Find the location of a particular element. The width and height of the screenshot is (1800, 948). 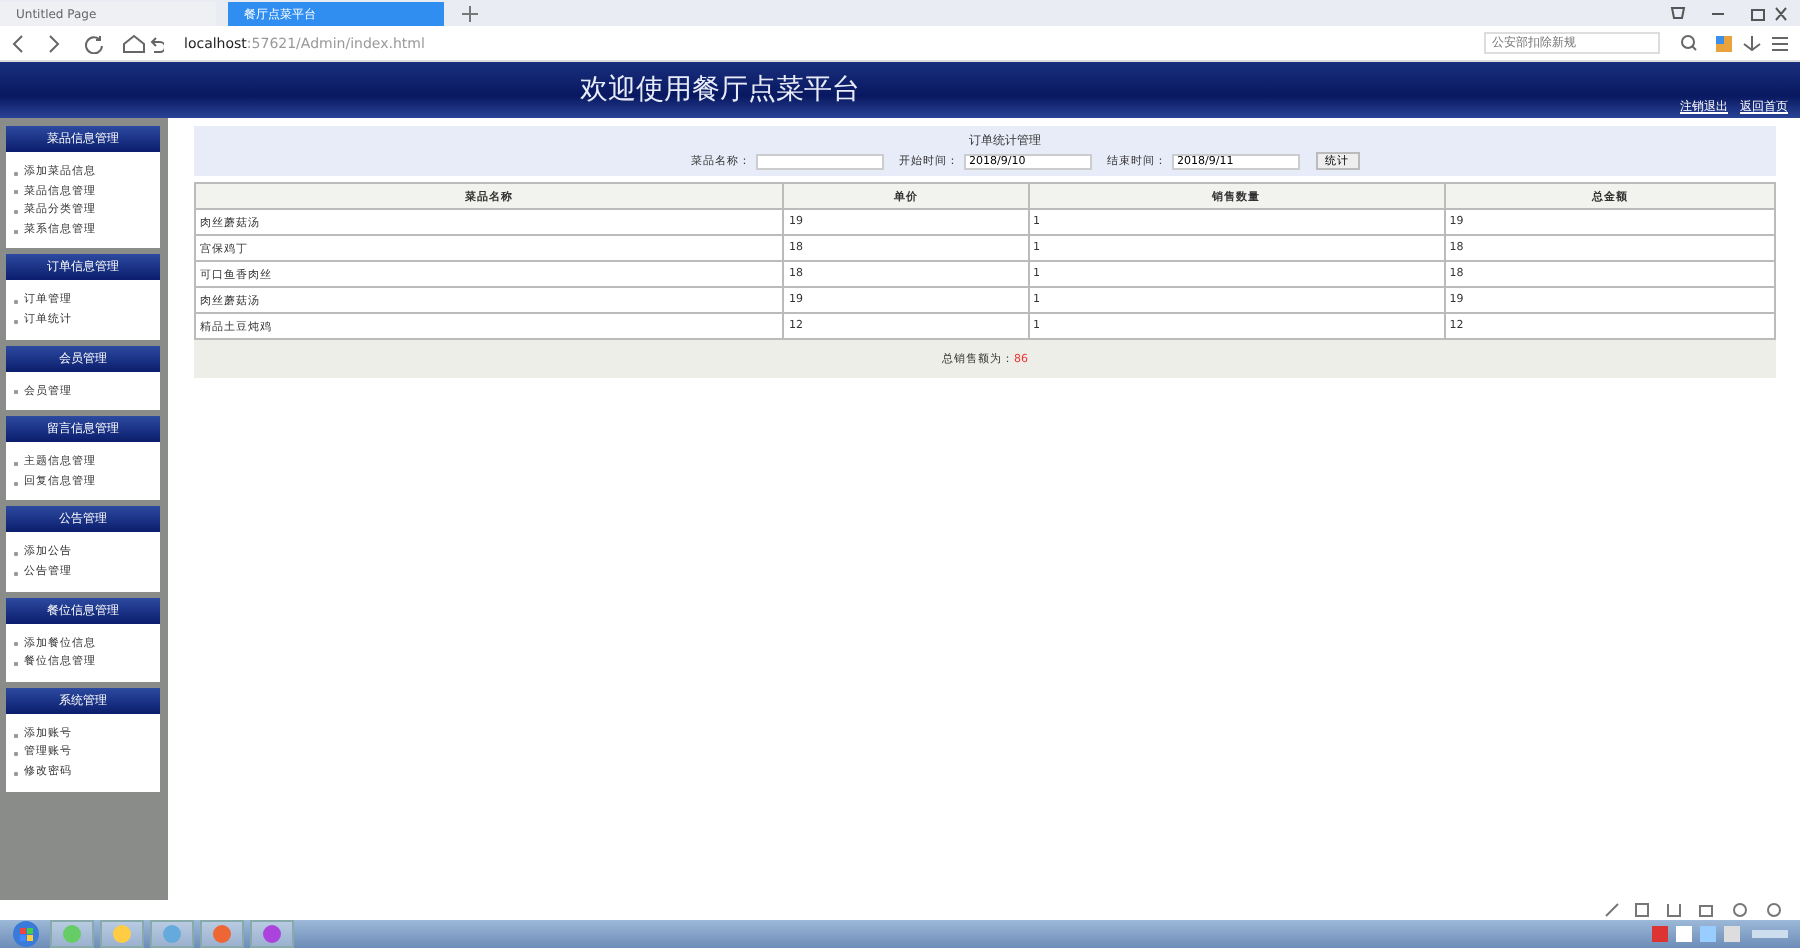

navigation-icon is located at coordinates (88, 43).